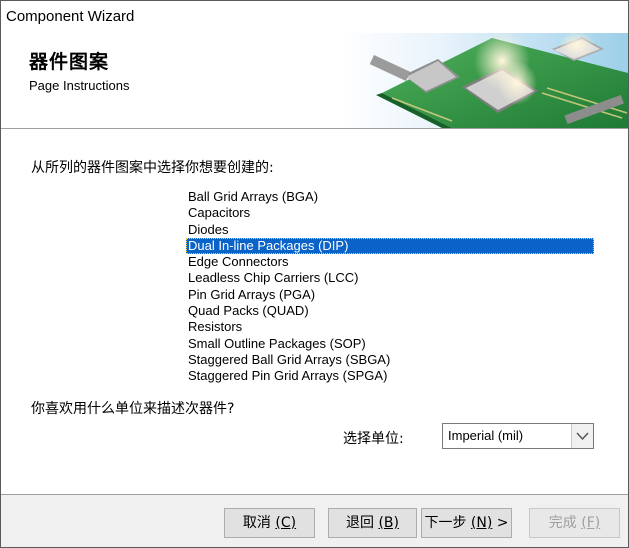 This screenshot has width=629, height=548. I want to click on cancel-button: 取消 (C), so click(269, 523).